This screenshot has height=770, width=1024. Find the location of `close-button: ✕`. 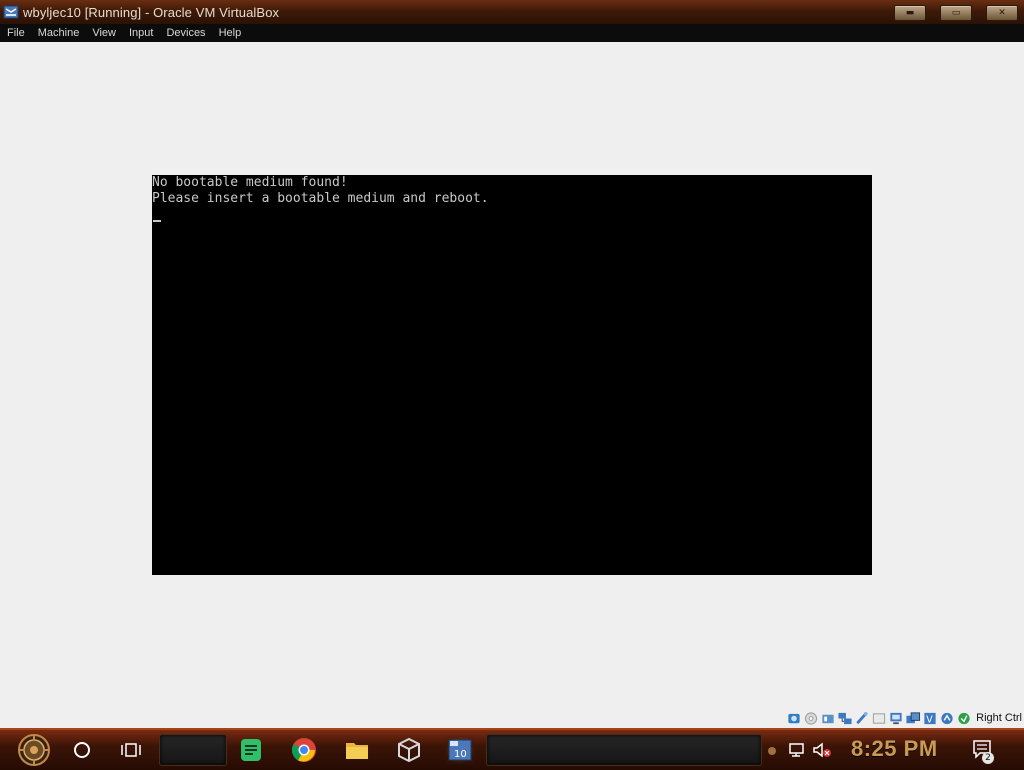

close-button: ✕ is located at coordinates (1002, 13).